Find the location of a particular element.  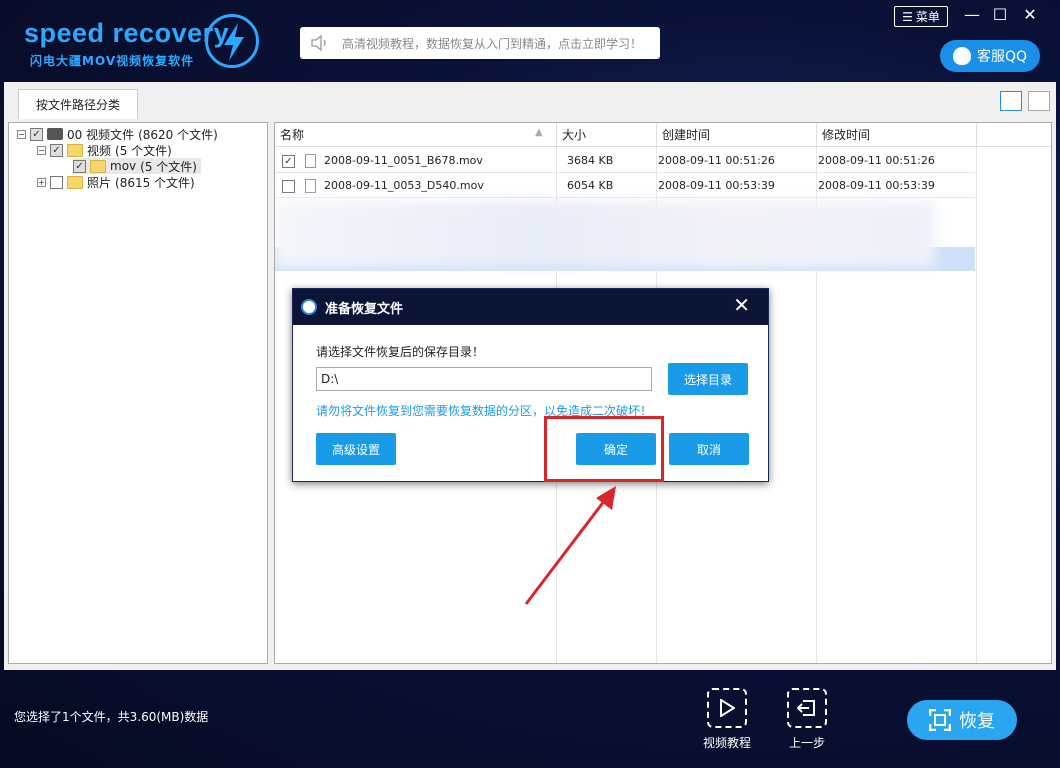

qq-penguin-icon is located at coordinates (961, 56).